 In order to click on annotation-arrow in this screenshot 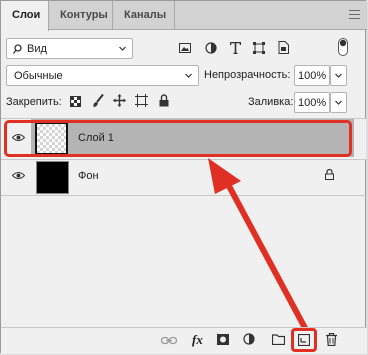, I will do `click(258, 244)`.